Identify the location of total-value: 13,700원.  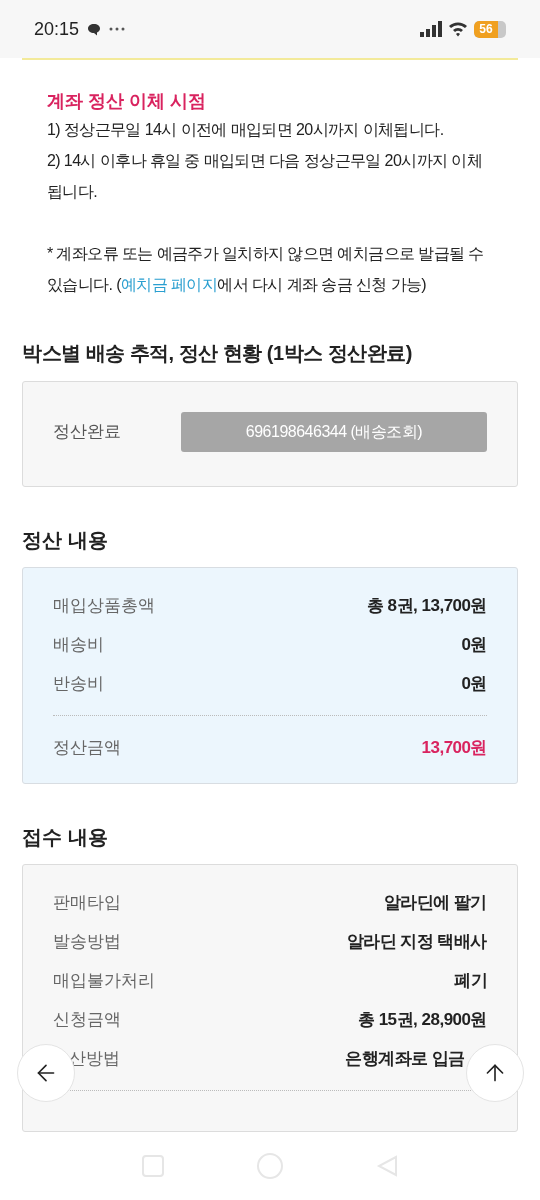
(454, 747).